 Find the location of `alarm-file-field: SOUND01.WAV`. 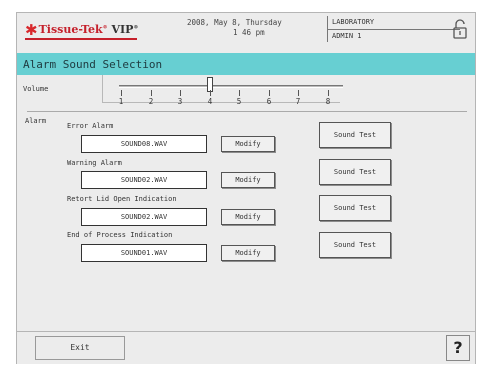

alarm-file-field: SOUND01.WAV is located at coordinates (144, 253).